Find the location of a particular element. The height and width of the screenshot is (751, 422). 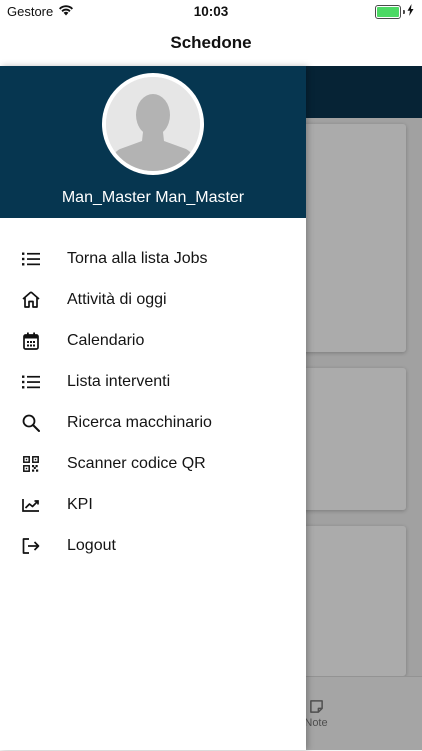

menu-item-lista-interventi: Lista interventi is located at coordinates (153, 381).